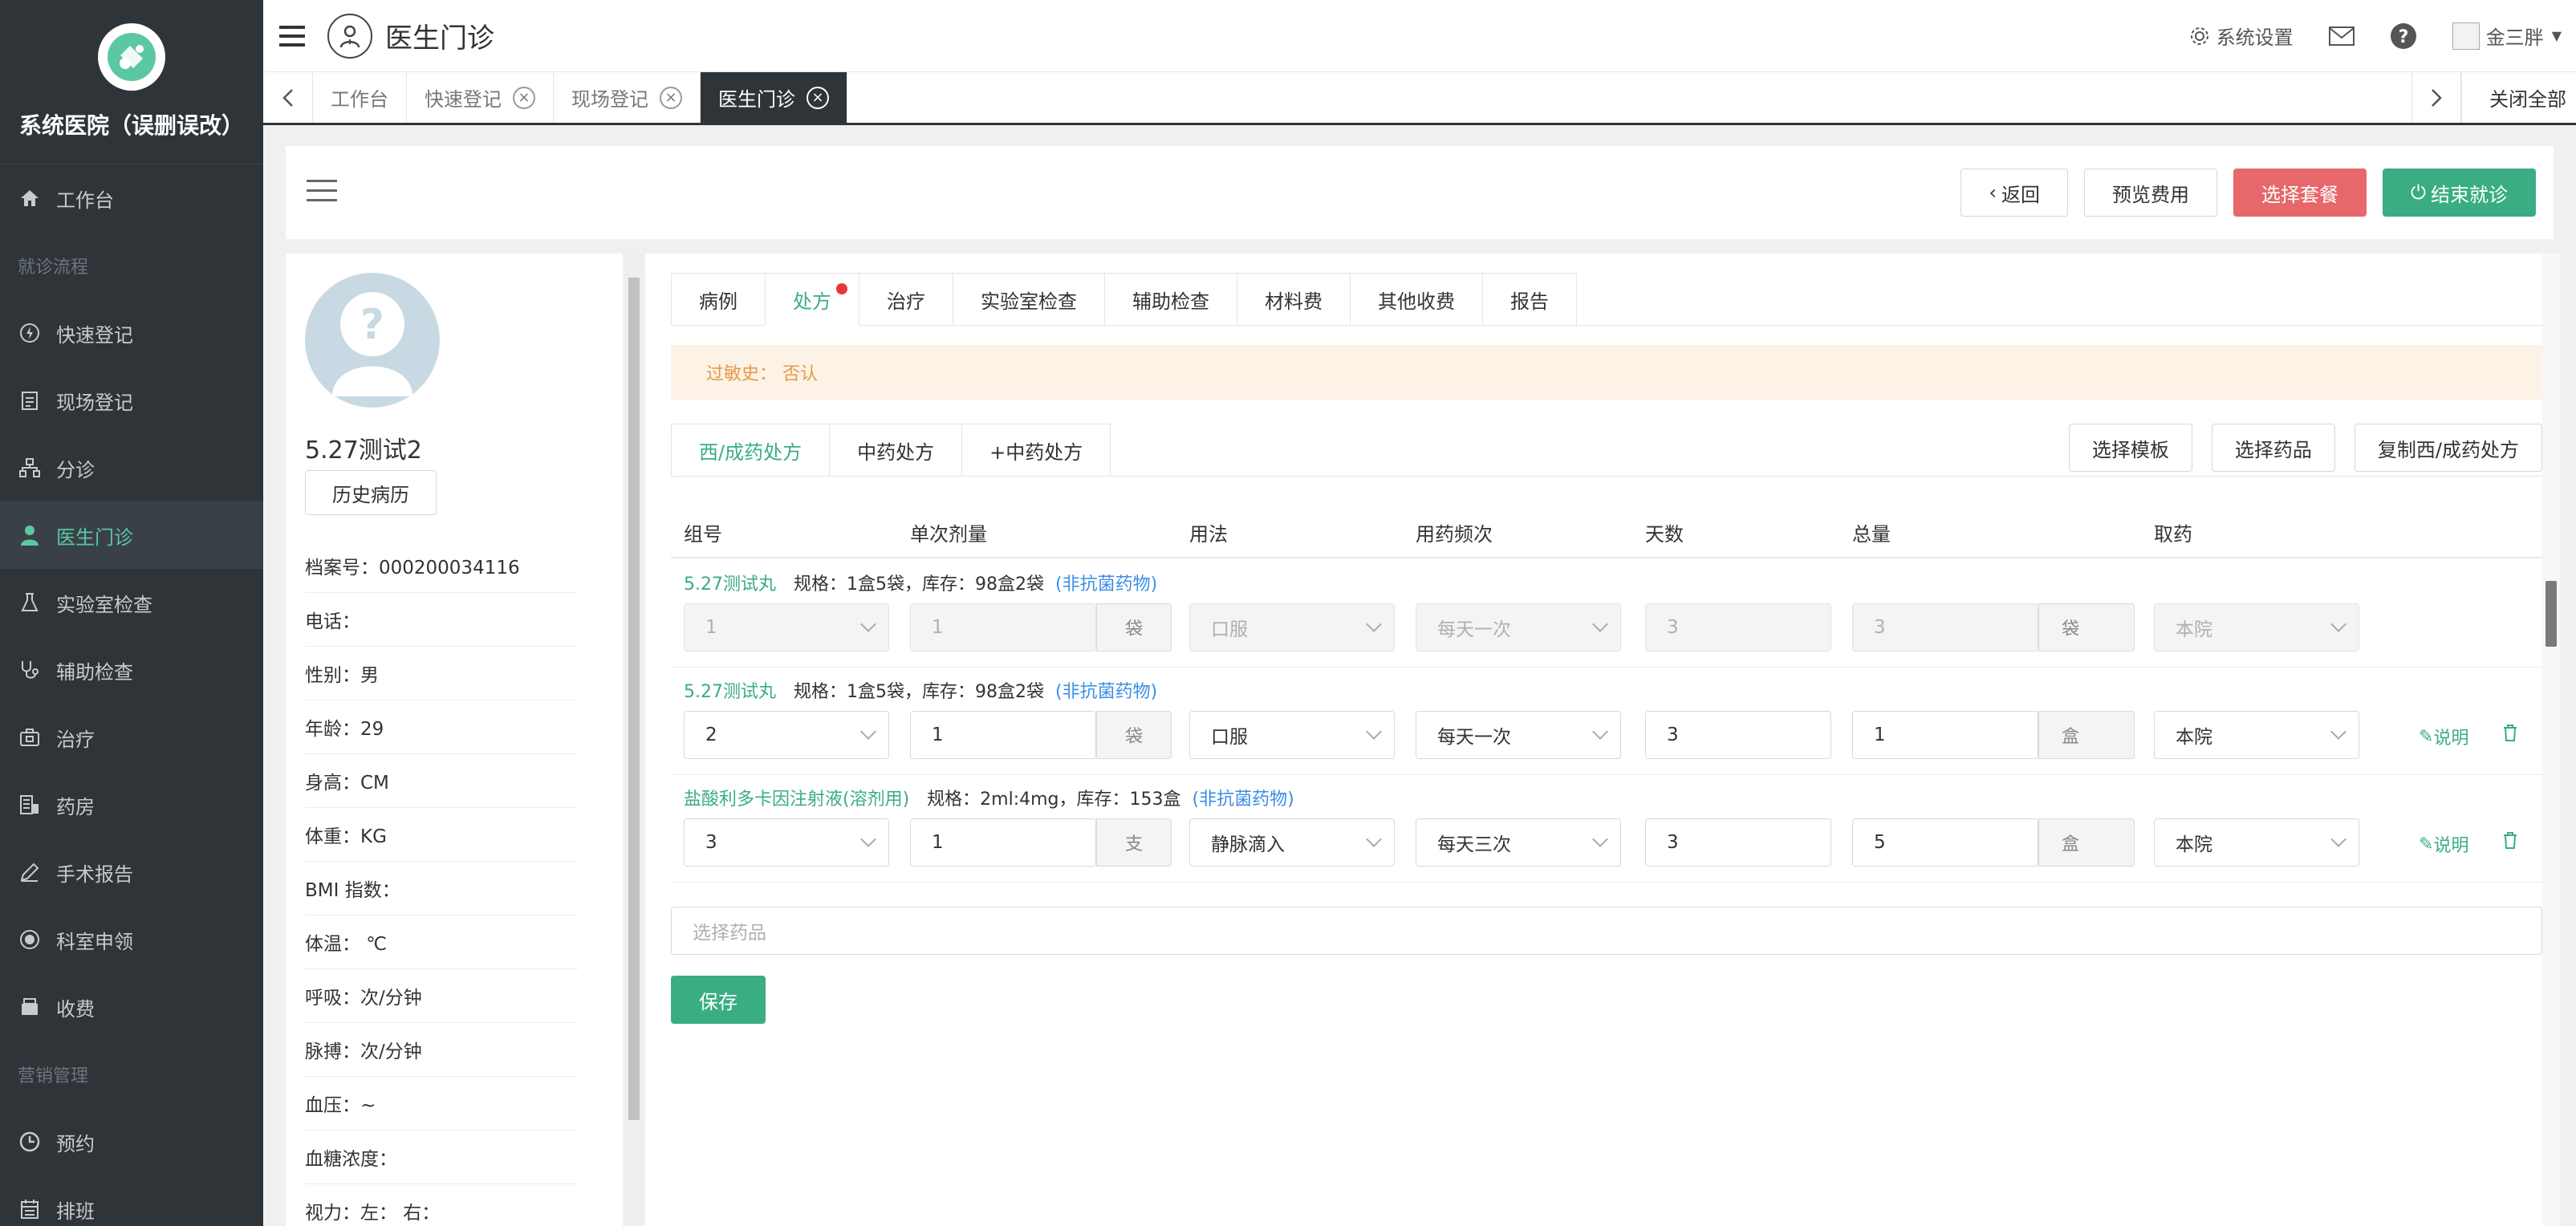  What do you see at coordinates (131, 401) in the screenshot?
I see `sidebar-item-3: 现场登记` at bounding box center [131, 401].